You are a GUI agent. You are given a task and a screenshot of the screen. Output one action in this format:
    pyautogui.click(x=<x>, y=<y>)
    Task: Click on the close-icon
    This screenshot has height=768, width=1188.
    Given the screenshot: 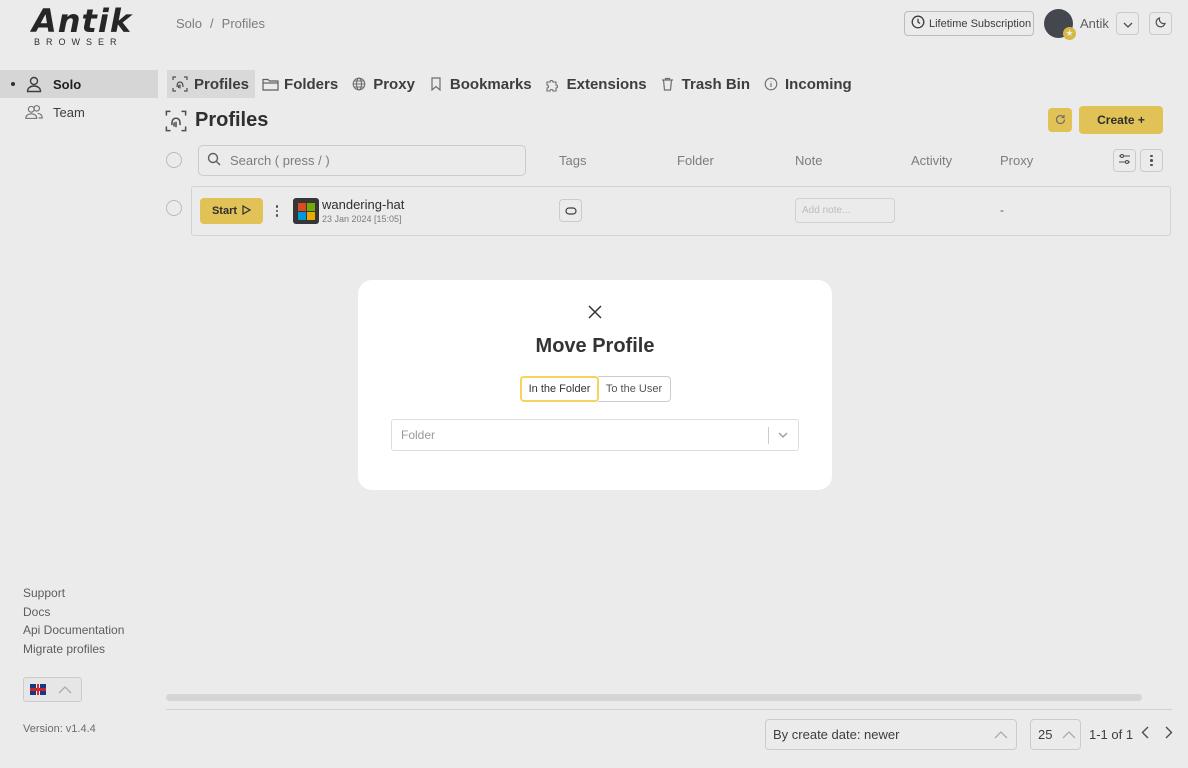 What is the action you would take?
    pyautogui.click(x=595, y=313)
    